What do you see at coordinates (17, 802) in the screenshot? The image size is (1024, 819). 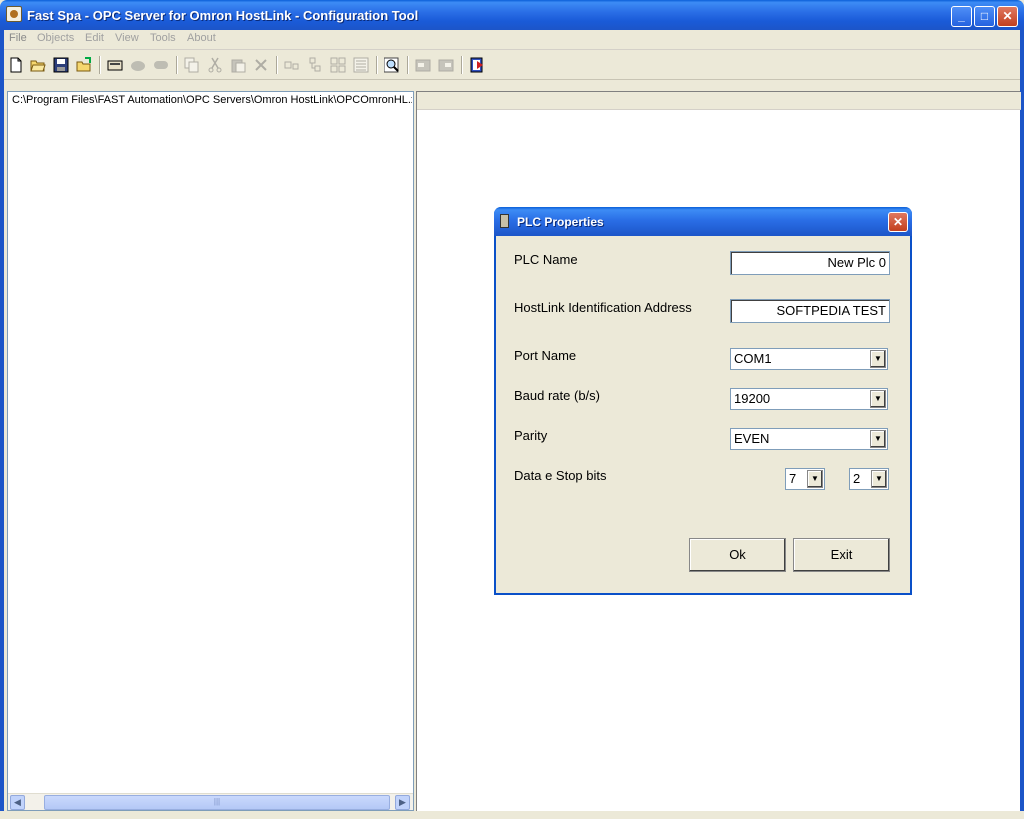 I see `scroll-left-button: ◀` at bounding box center [17, 802].